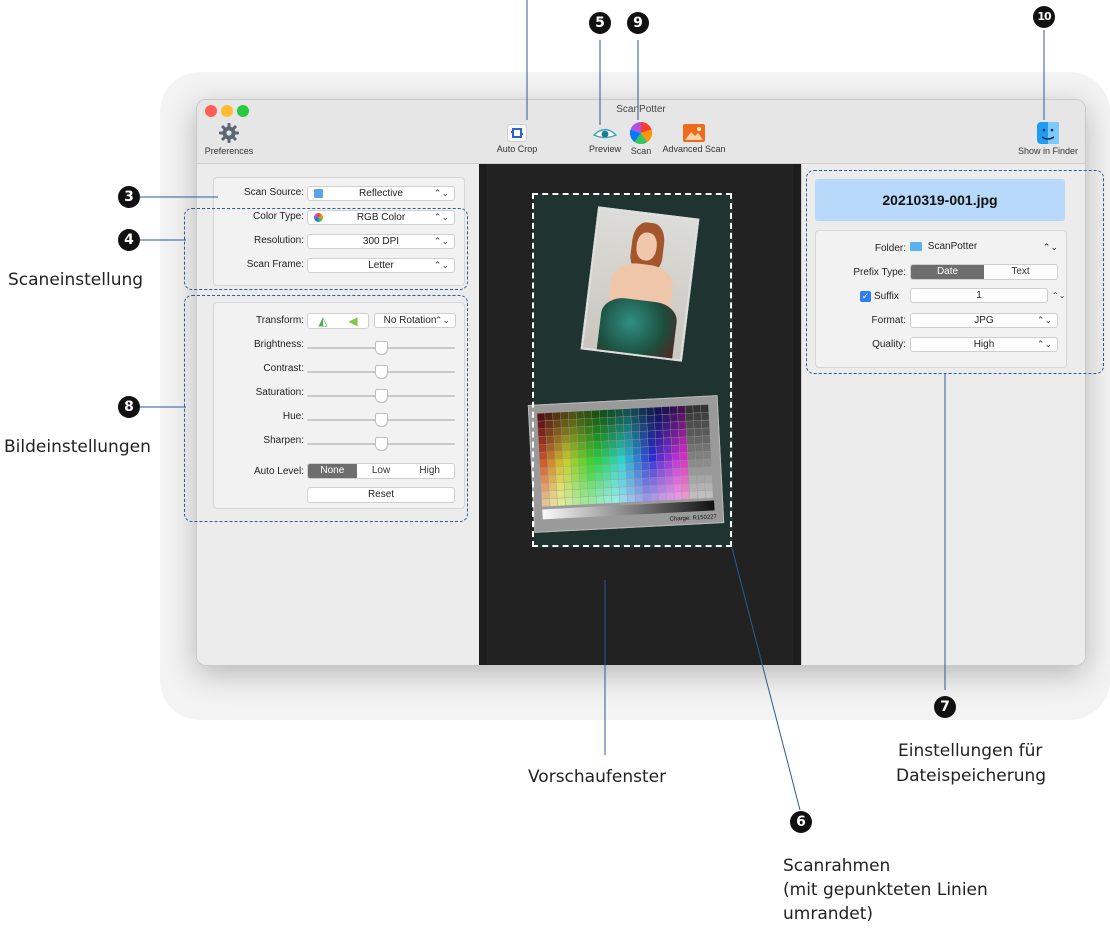  I want to click on eye-icon, so click(605, 133).